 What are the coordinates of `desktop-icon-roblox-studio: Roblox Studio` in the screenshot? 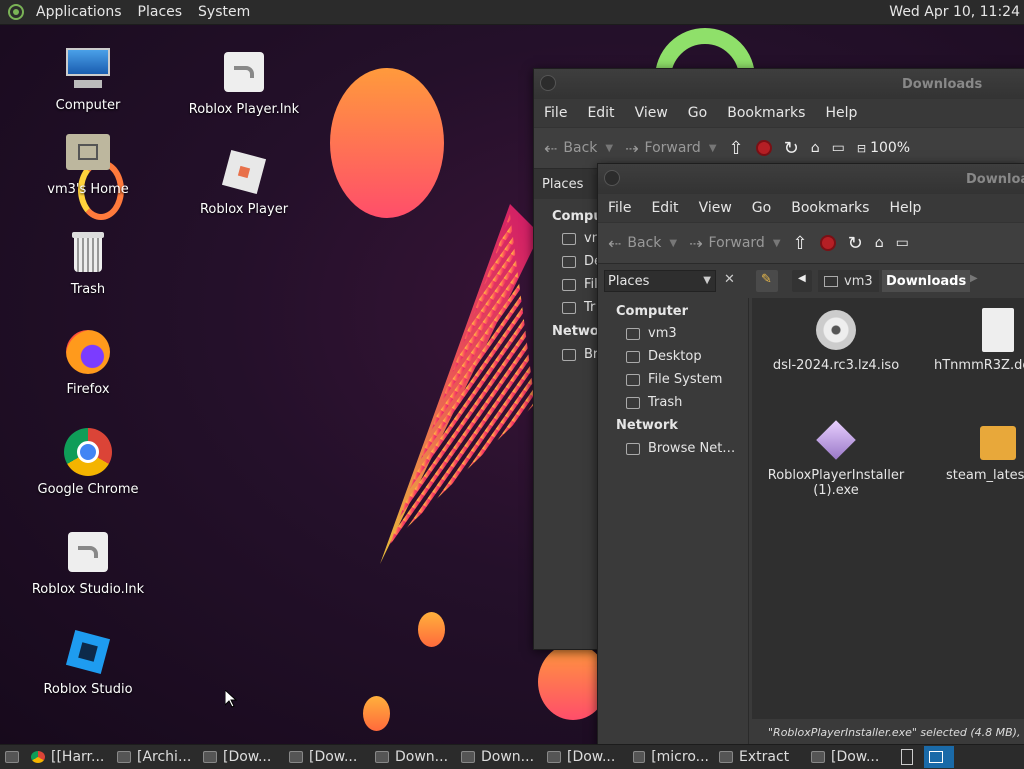 It's located at (88, 662).